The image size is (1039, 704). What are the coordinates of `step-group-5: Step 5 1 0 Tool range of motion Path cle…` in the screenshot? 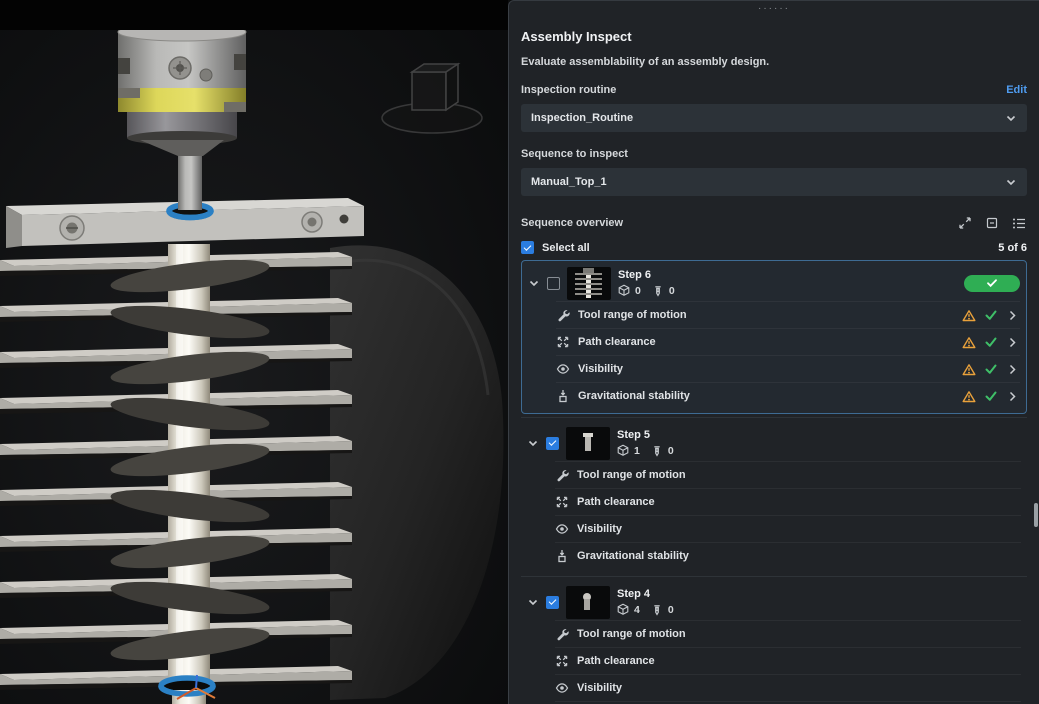 It's located at (774, 495).